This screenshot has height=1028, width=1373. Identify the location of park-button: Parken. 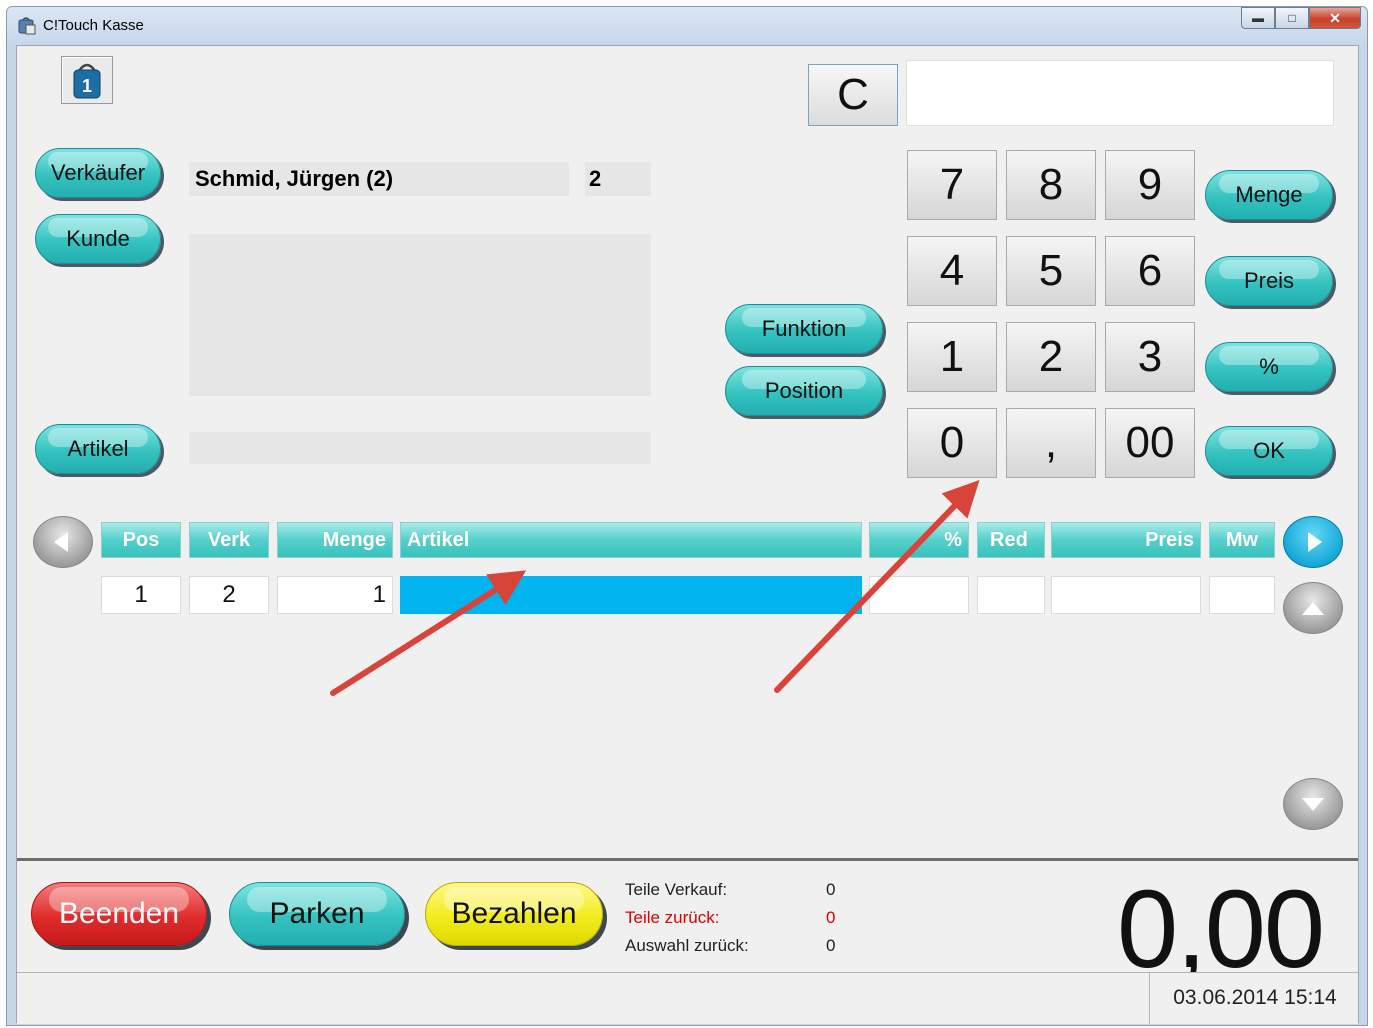
(317, 914).